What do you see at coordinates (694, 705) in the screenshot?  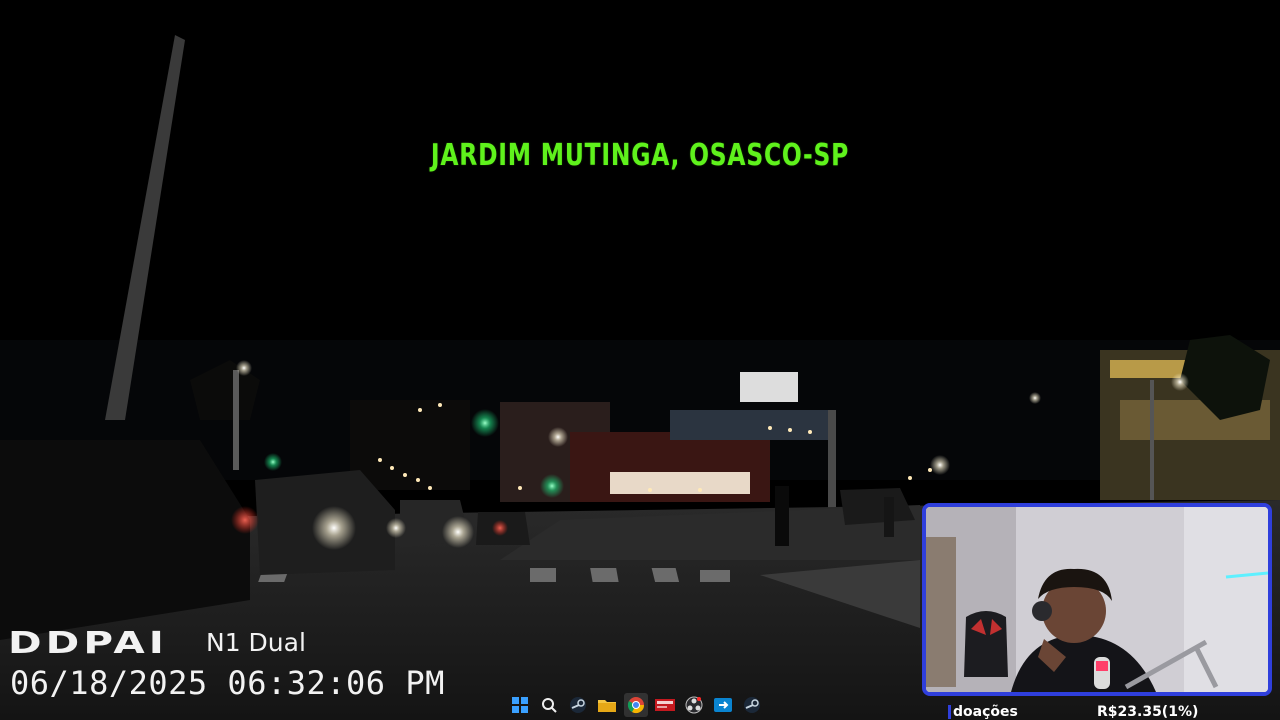 I see `obs-icon` at bounding box center [694, 705].